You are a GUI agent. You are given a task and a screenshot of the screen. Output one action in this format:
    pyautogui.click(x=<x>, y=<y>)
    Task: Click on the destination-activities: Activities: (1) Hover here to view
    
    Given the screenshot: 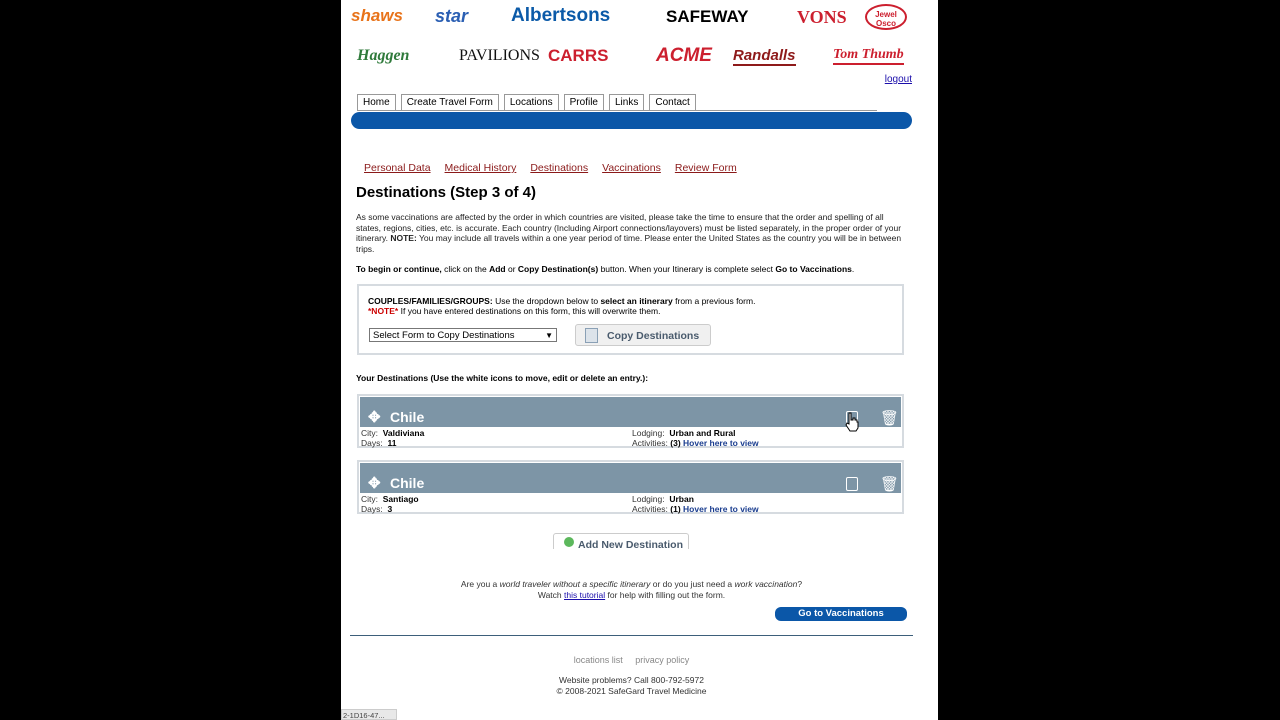 What is the action you would take?
    pyautogui.click(x=695, y=509)
    